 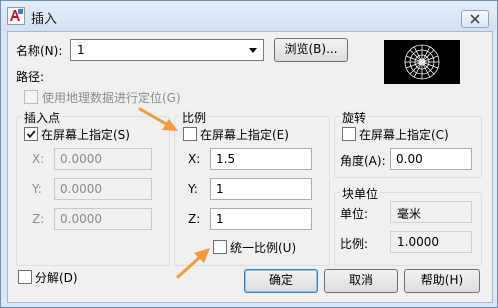 I want to click on unit-display: 毫米, so click(x=431, y=212).